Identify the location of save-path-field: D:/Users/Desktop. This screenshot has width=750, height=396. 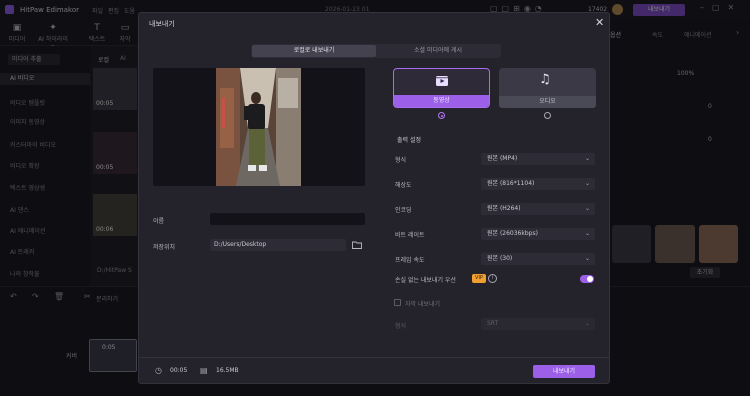
(278, 245).